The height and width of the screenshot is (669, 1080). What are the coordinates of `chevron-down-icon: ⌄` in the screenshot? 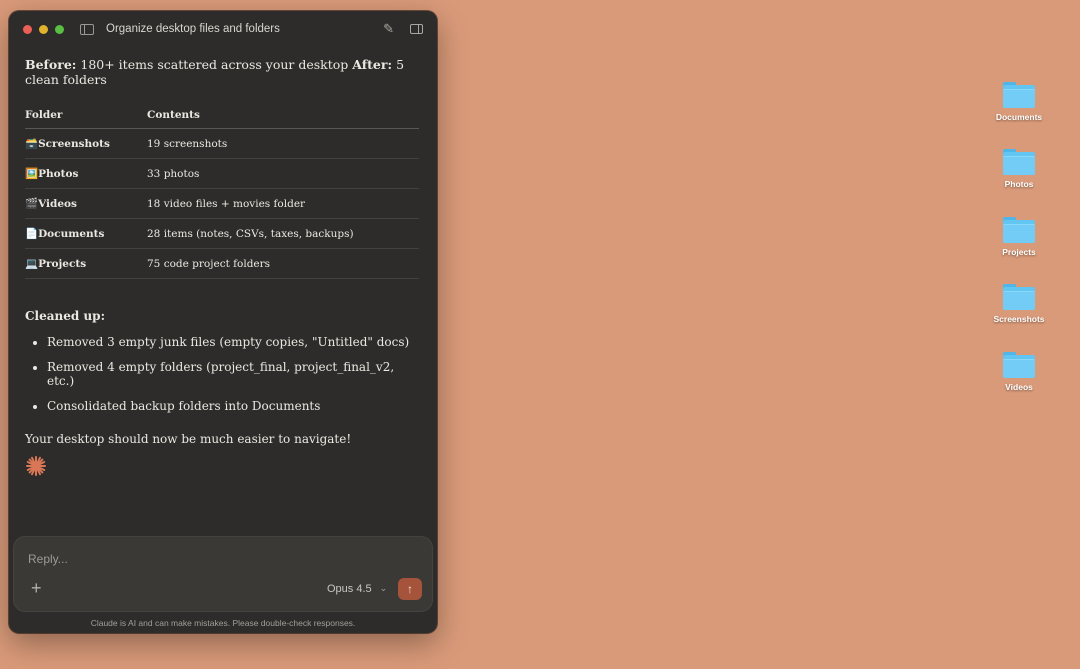 It's located at (383, 588).